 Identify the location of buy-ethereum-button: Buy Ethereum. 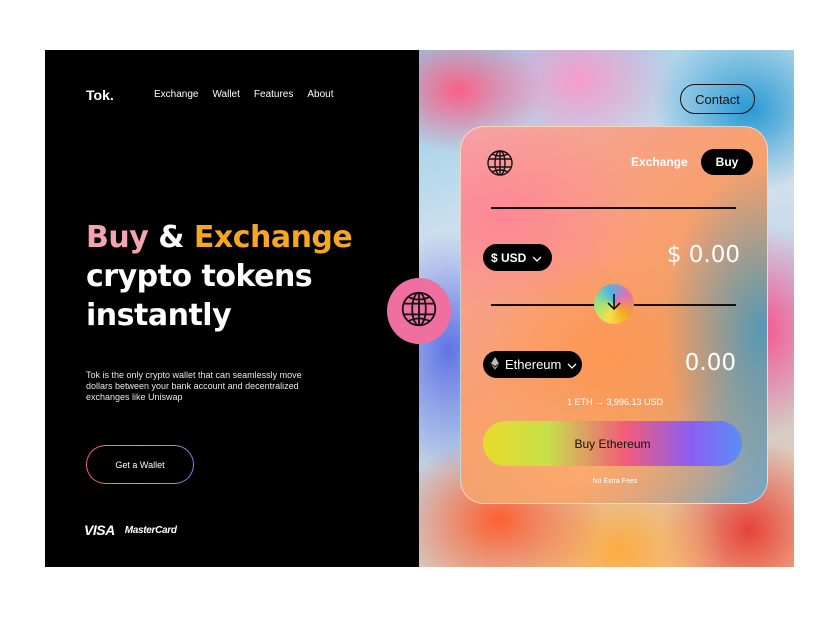
(612, 443).